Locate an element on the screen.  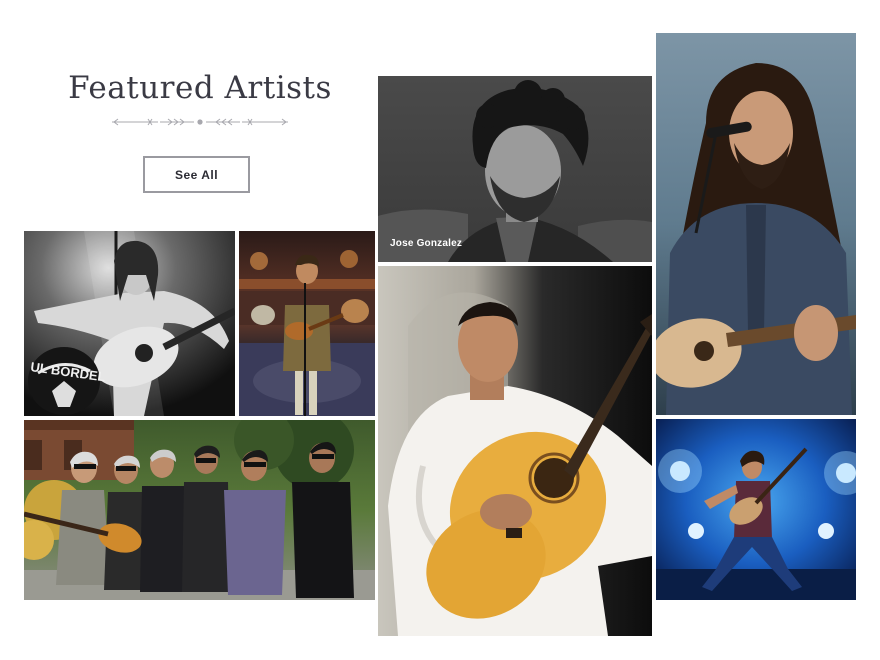
section-header: Featured Artists is located at coordinates (200, 99).